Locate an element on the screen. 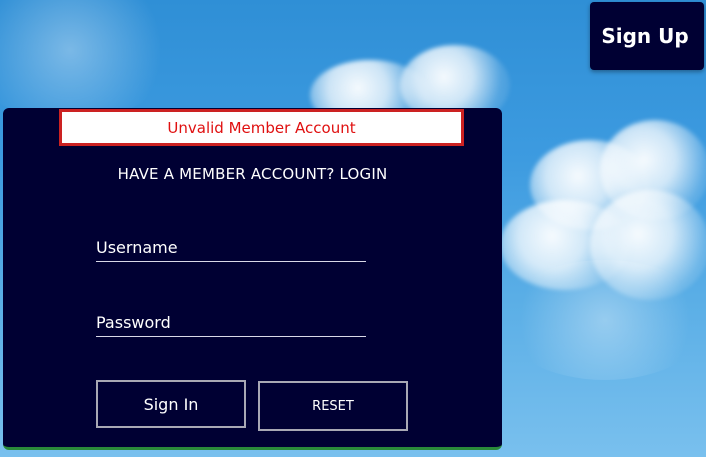  signin-button: Sign In is located at coordinates (171, 404).